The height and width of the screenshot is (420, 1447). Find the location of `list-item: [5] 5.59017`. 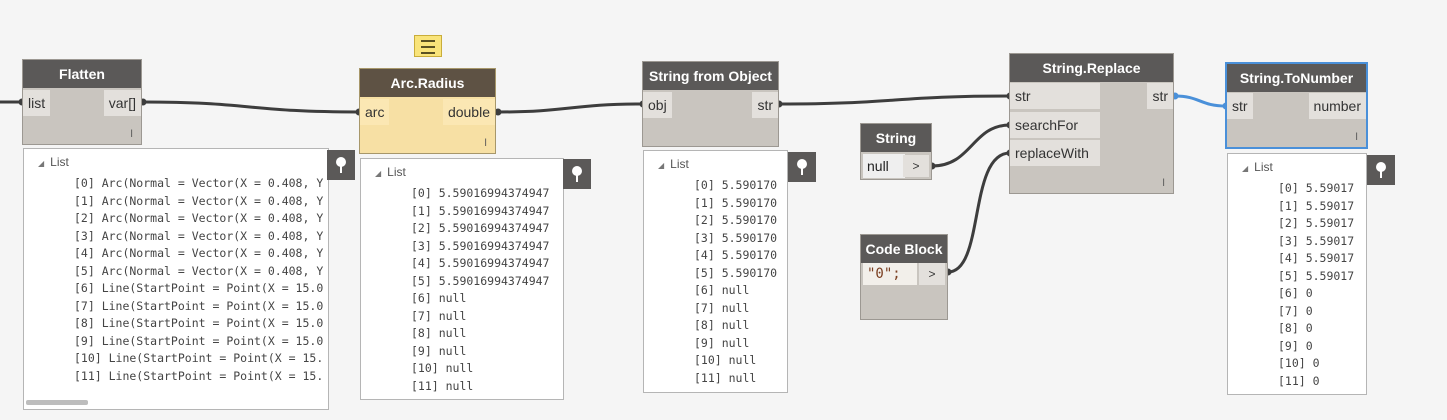

list-item: [5] 5.59017 is located at coordinates (1316, 275).